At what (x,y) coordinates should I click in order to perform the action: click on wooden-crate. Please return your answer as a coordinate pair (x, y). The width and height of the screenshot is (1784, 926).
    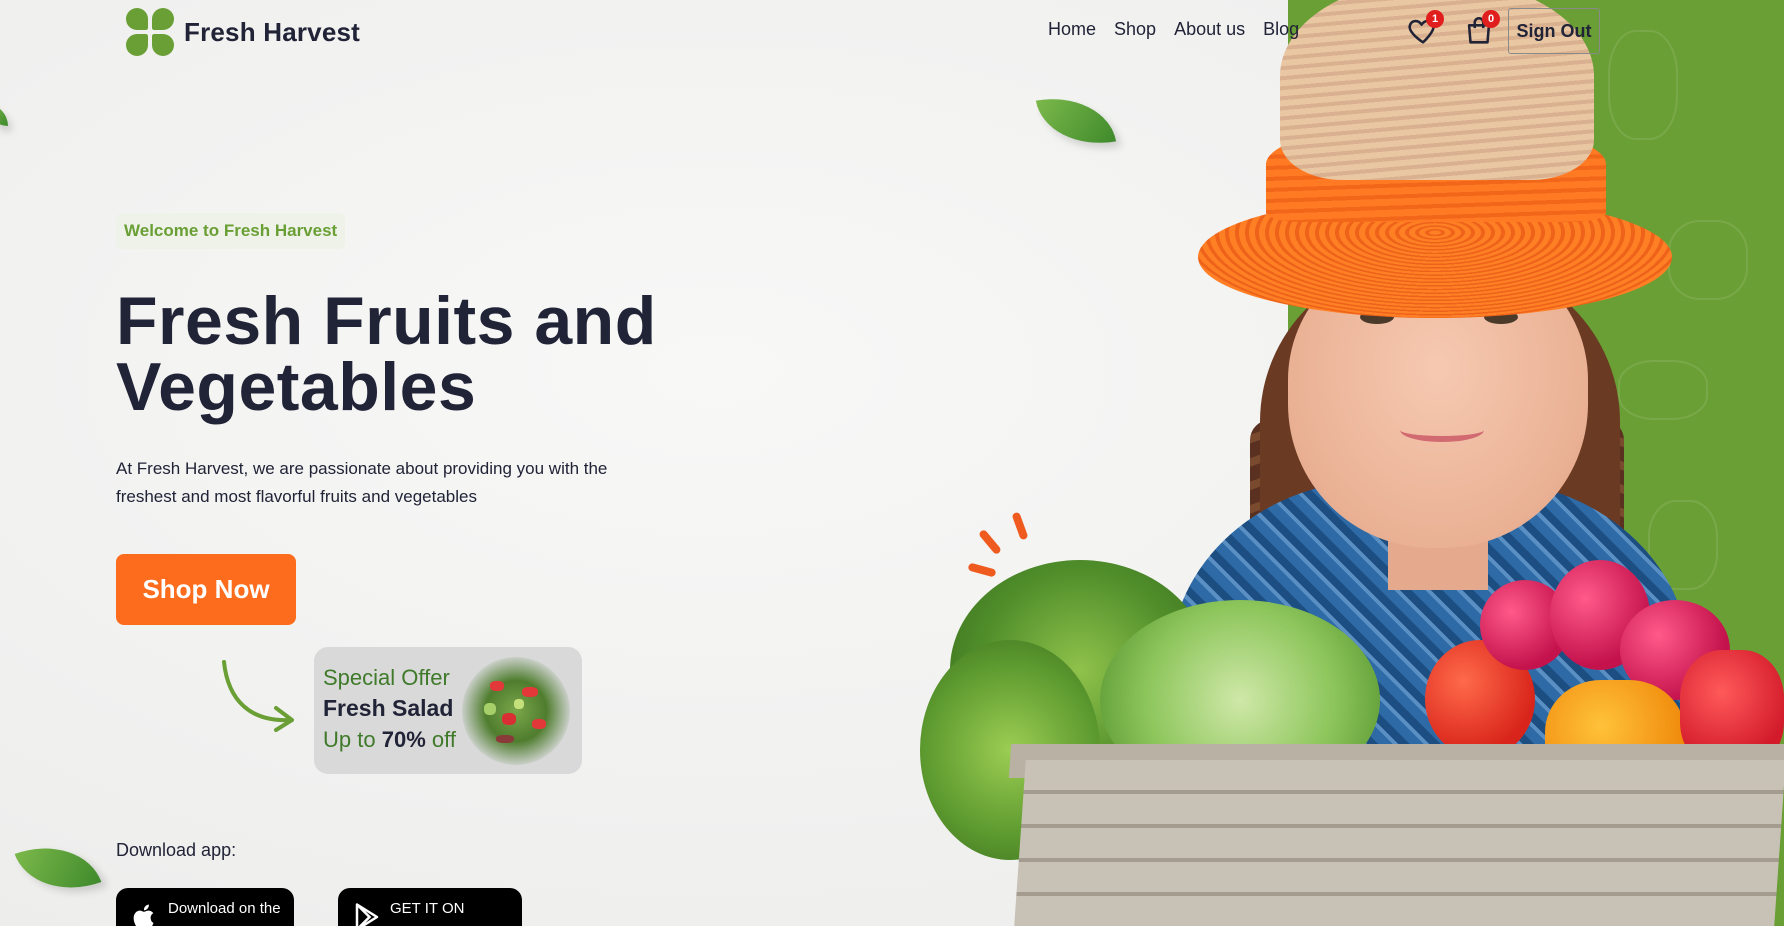
    Looking at the image, I should click on (1399, 843).